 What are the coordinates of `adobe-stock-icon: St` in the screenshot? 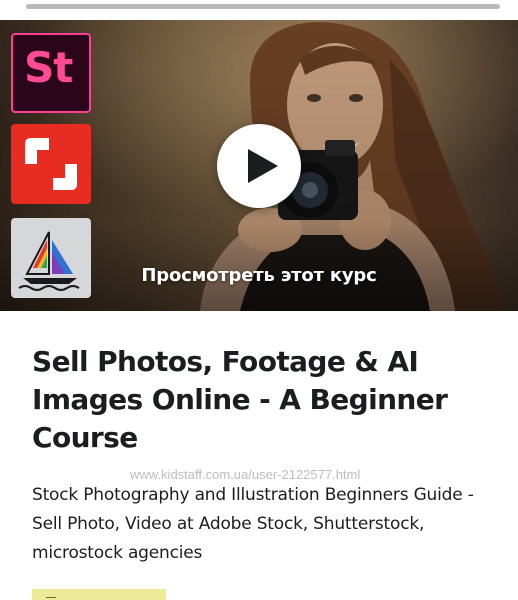 It's located at (51, 73).